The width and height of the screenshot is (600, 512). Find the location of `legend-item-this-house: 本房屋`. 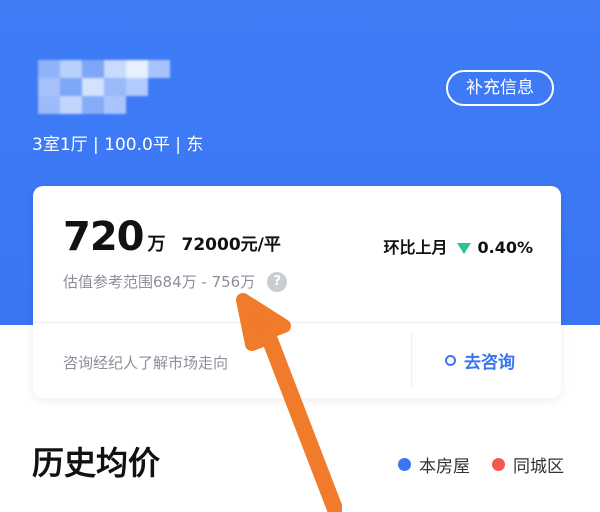

legend-item-this-house: 本房屋 is located at coordinates (434, 464).